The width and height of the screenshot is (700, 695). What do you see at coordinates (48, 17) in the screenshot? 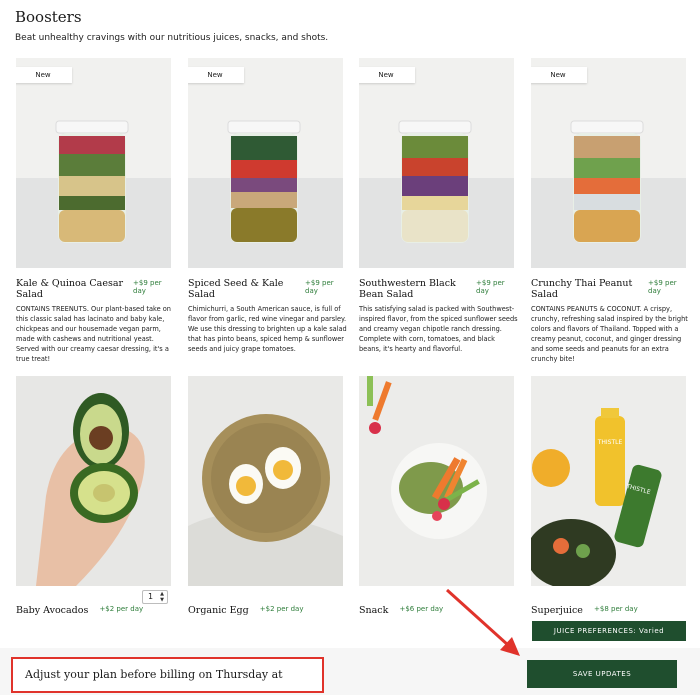
I see `page-title: Boosters` at bounding box center [48, 17].